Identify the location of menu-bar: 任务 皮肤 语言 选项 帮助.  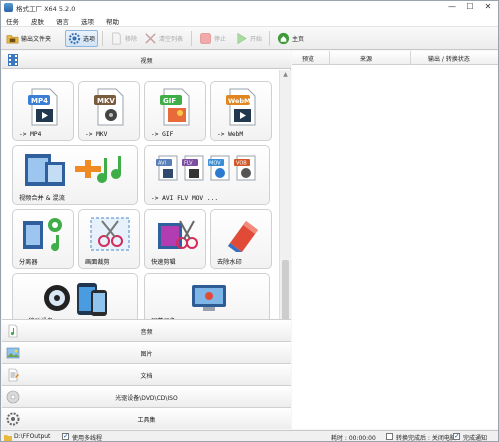
(249, 20).